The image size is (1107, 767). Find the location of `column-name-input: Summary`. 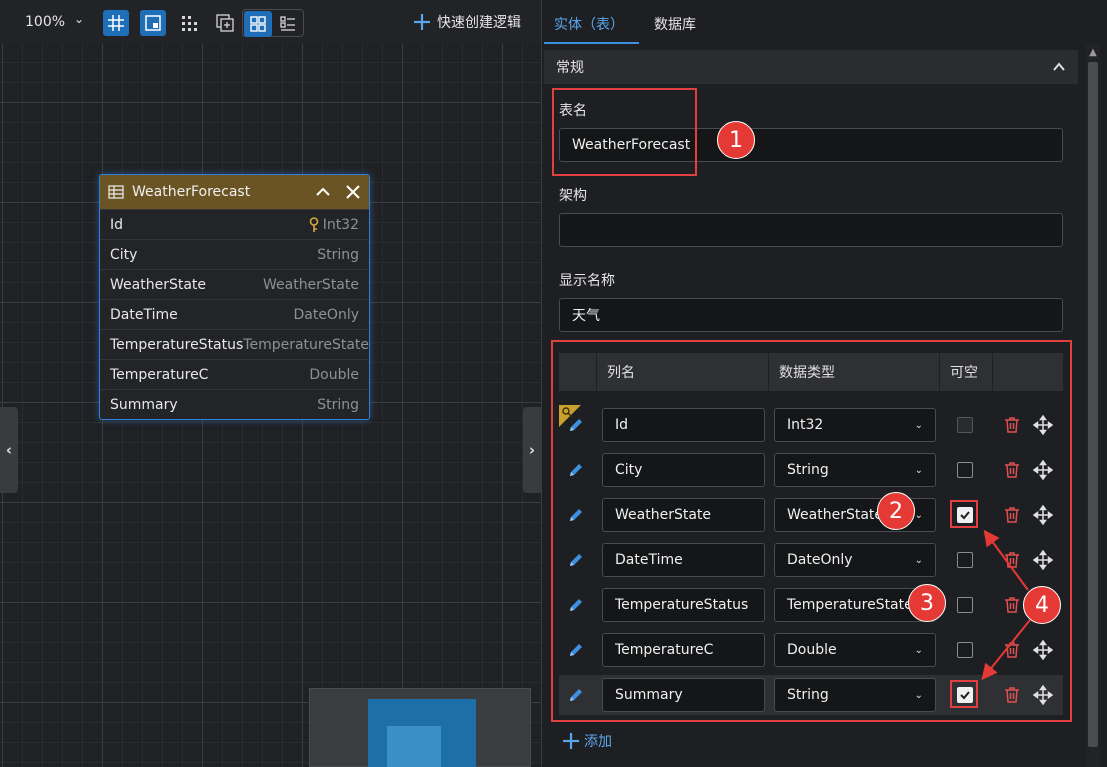

column-name-input: Summary is located at coordinates (683, 695).